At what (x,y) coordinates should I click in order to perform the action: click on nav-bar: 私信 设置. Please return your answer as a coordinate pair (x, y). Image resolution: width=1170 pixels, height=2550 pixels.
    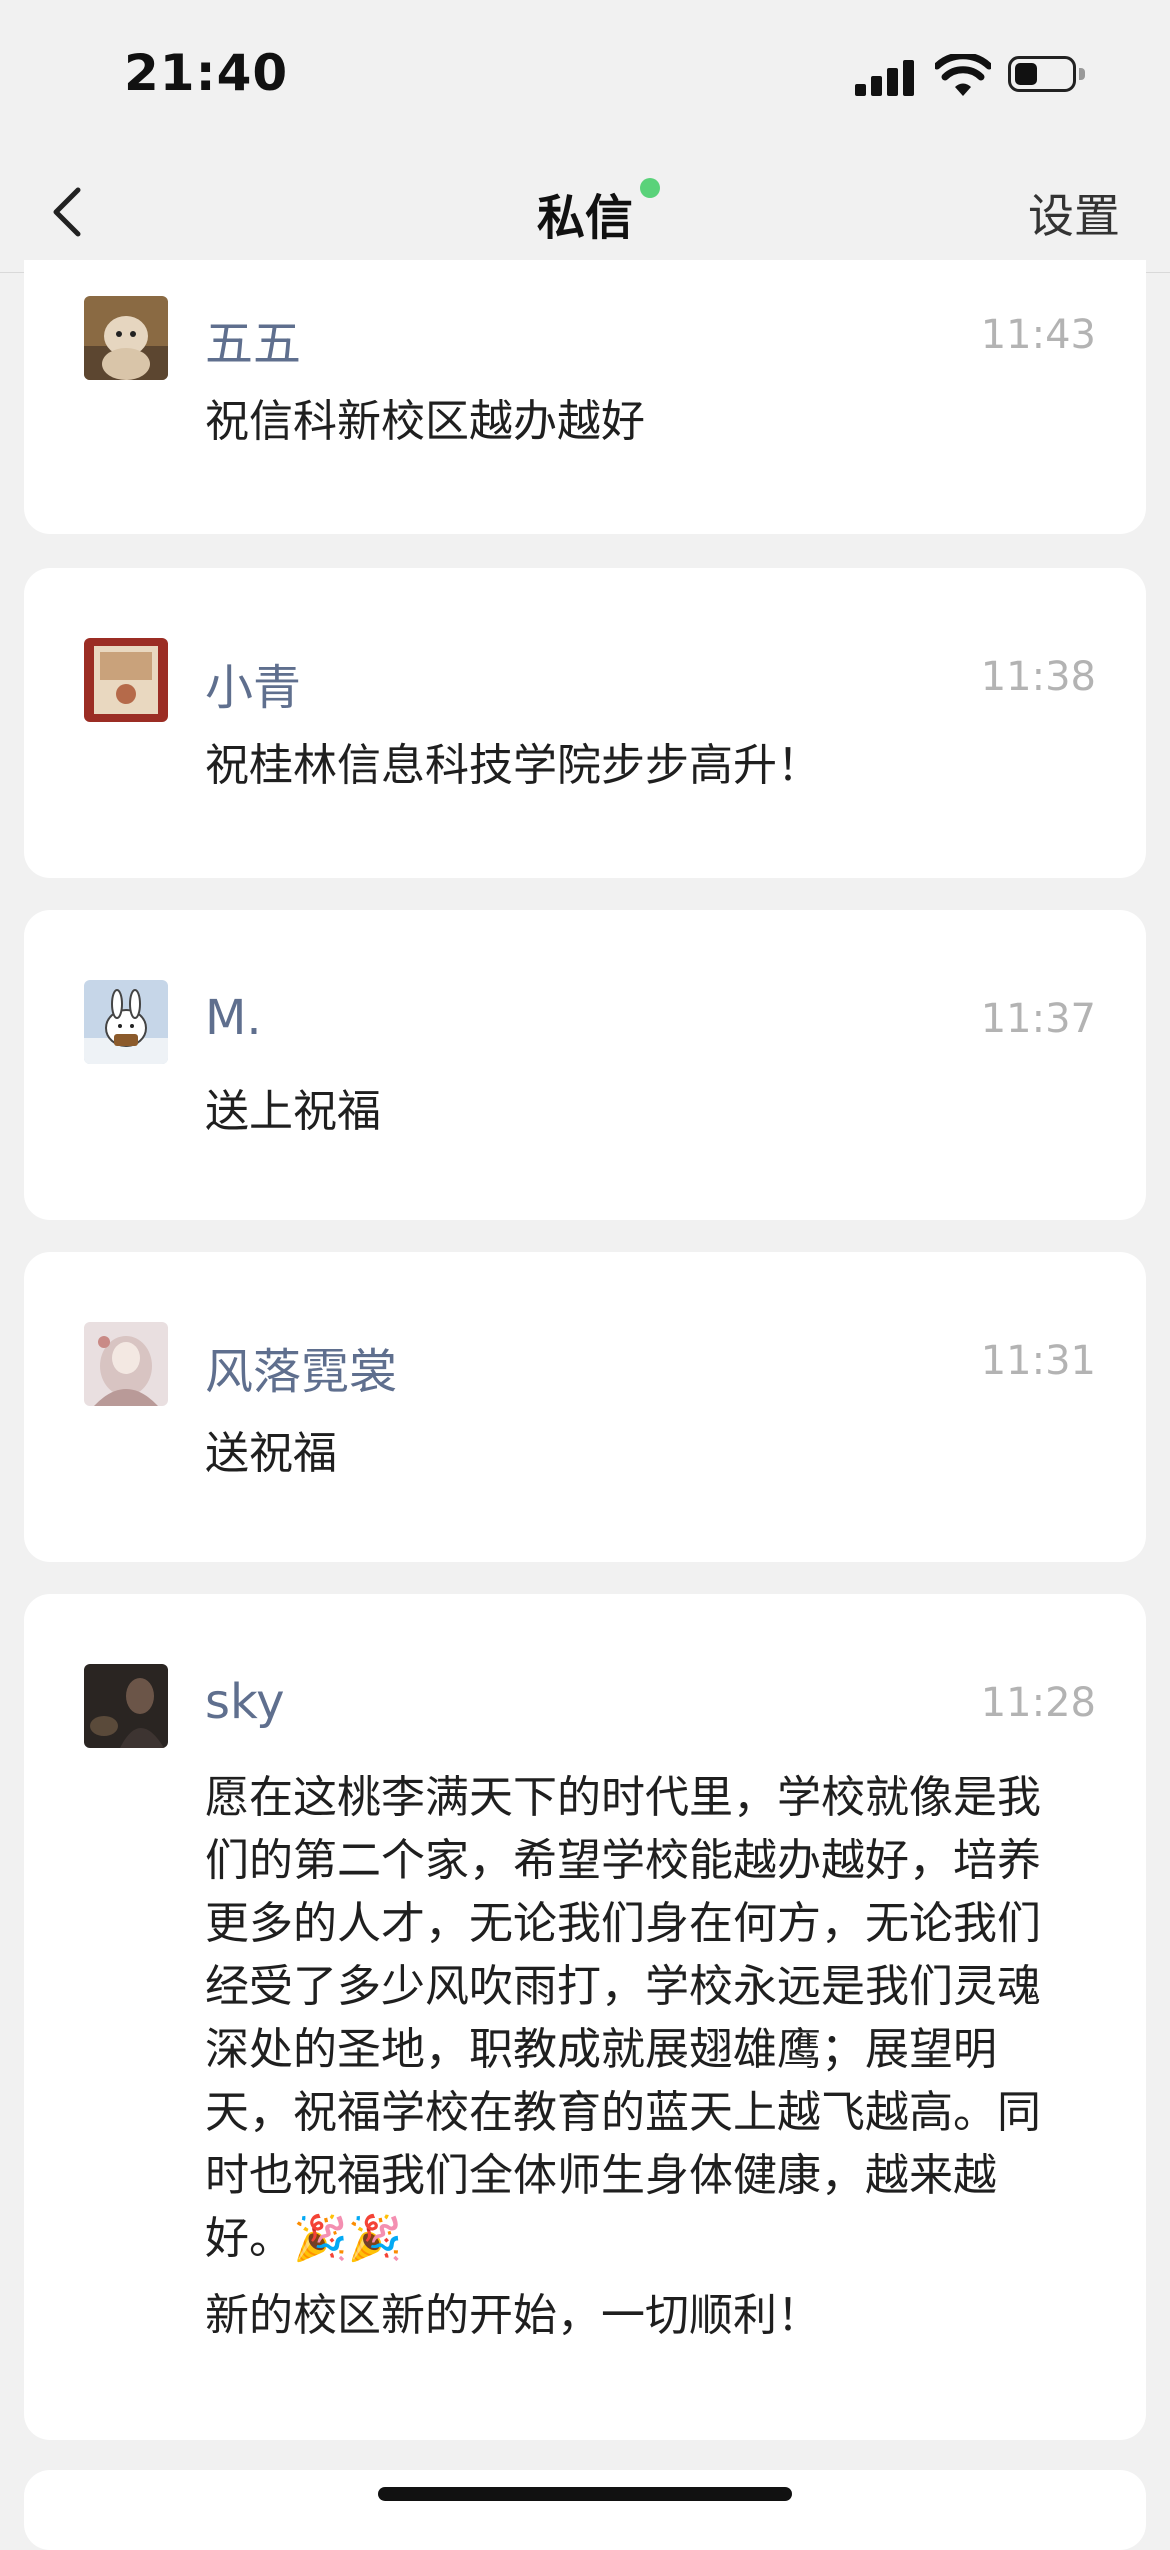
    Looking at the image, I should click on (585, 211).